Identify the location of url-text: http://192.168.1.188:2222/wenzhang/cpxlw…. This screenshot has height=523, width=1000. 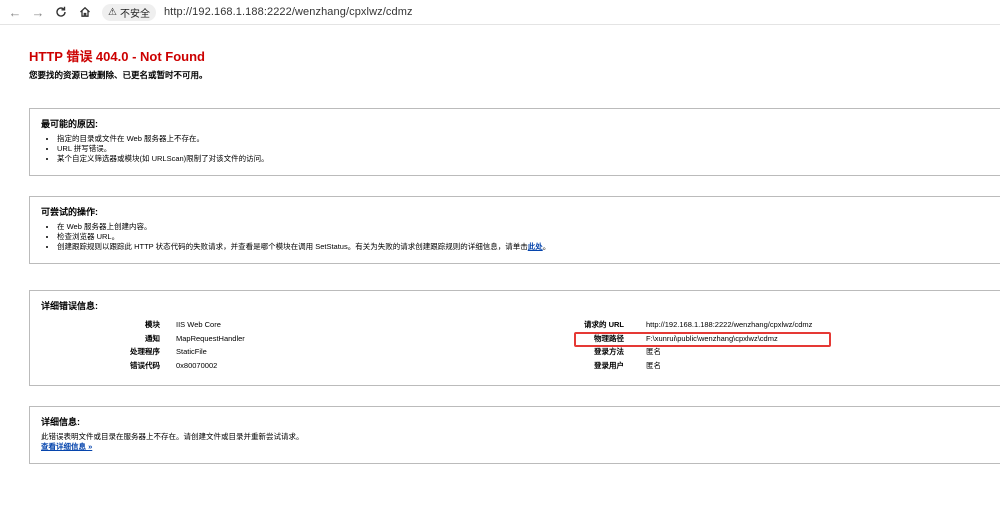
(288, 12).